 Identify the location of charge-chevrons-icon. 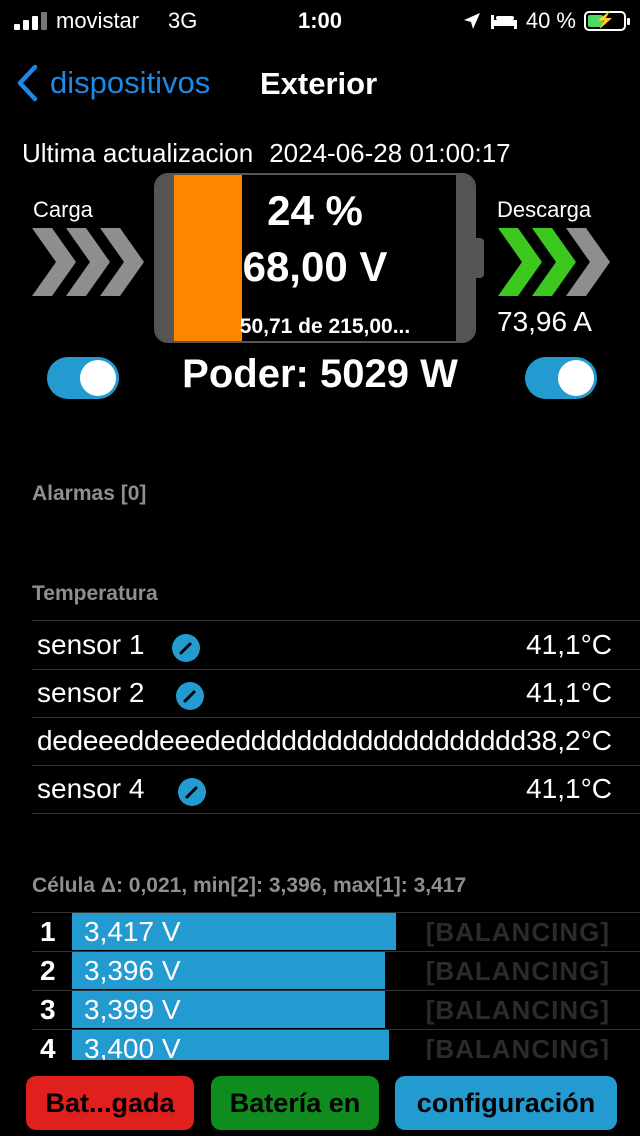
(88, 262).